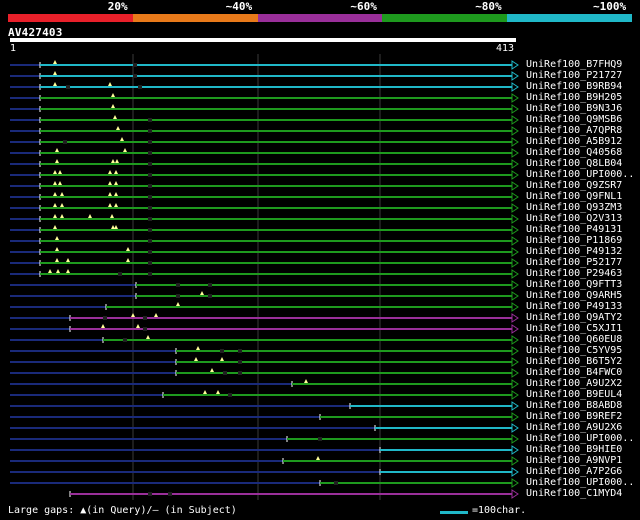  What do you see at coordinates (574, 263) in the screenshot?
I see `hit-label: UniRef100_P52177` at bounding box center [574, 263].